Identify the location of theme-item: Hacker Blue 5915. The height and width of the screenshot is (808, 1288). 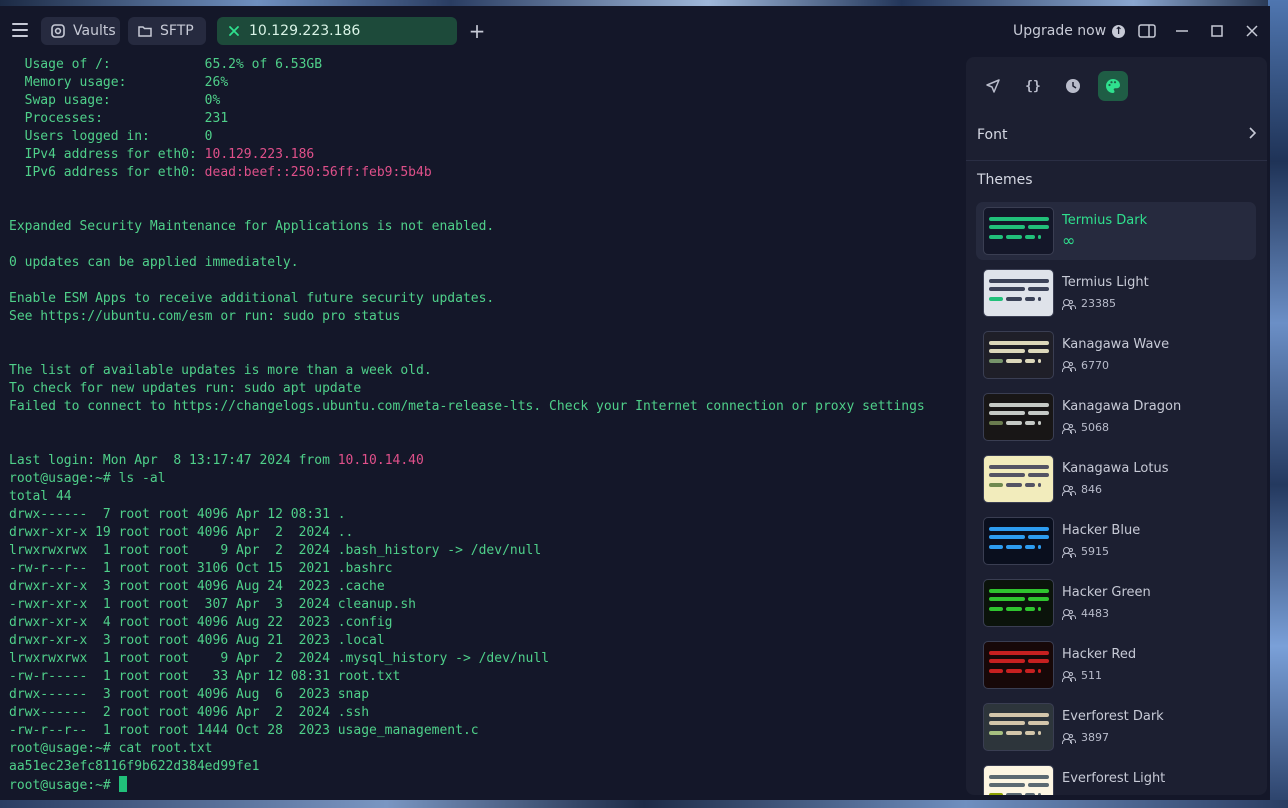
(1116, 541).